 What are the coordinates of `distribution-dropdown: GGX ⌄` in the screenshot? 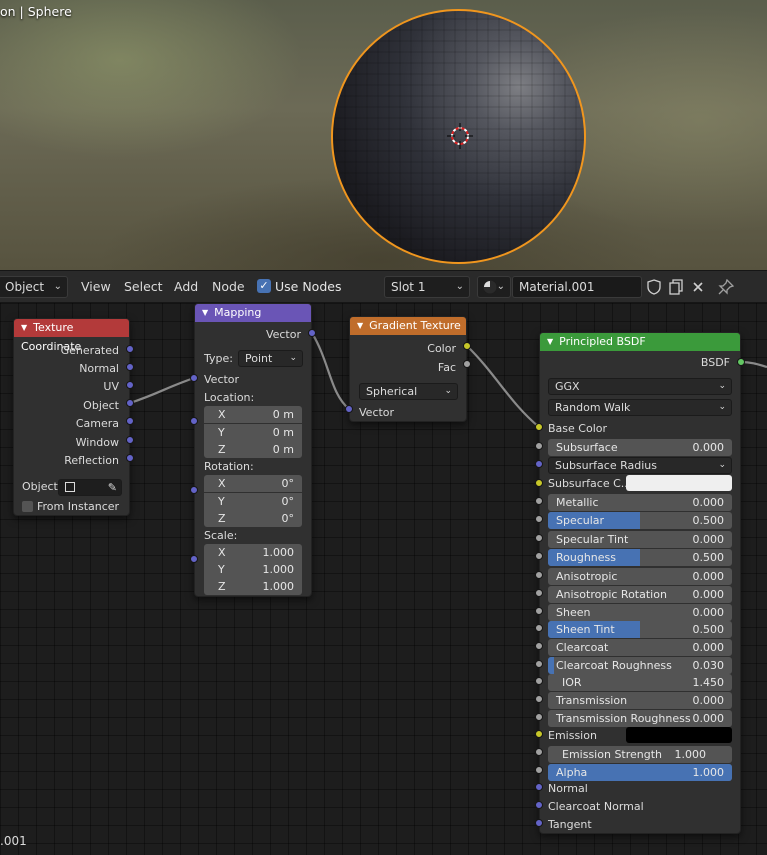 It's located at (640, 386).